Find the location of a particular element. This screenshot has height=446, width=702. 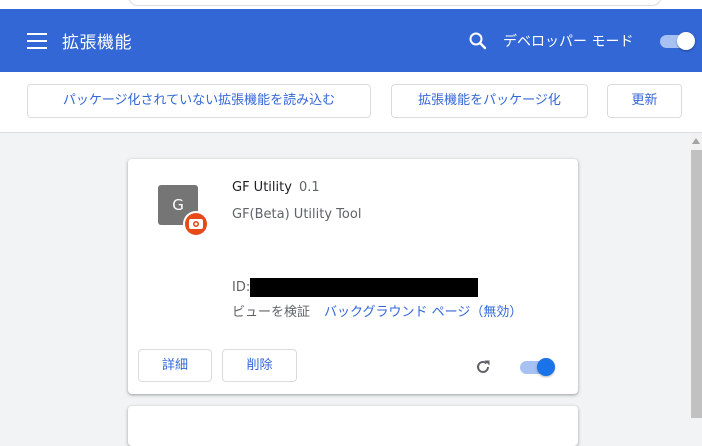

page-title: 拡張機能 is located at coordinates (97, 43).